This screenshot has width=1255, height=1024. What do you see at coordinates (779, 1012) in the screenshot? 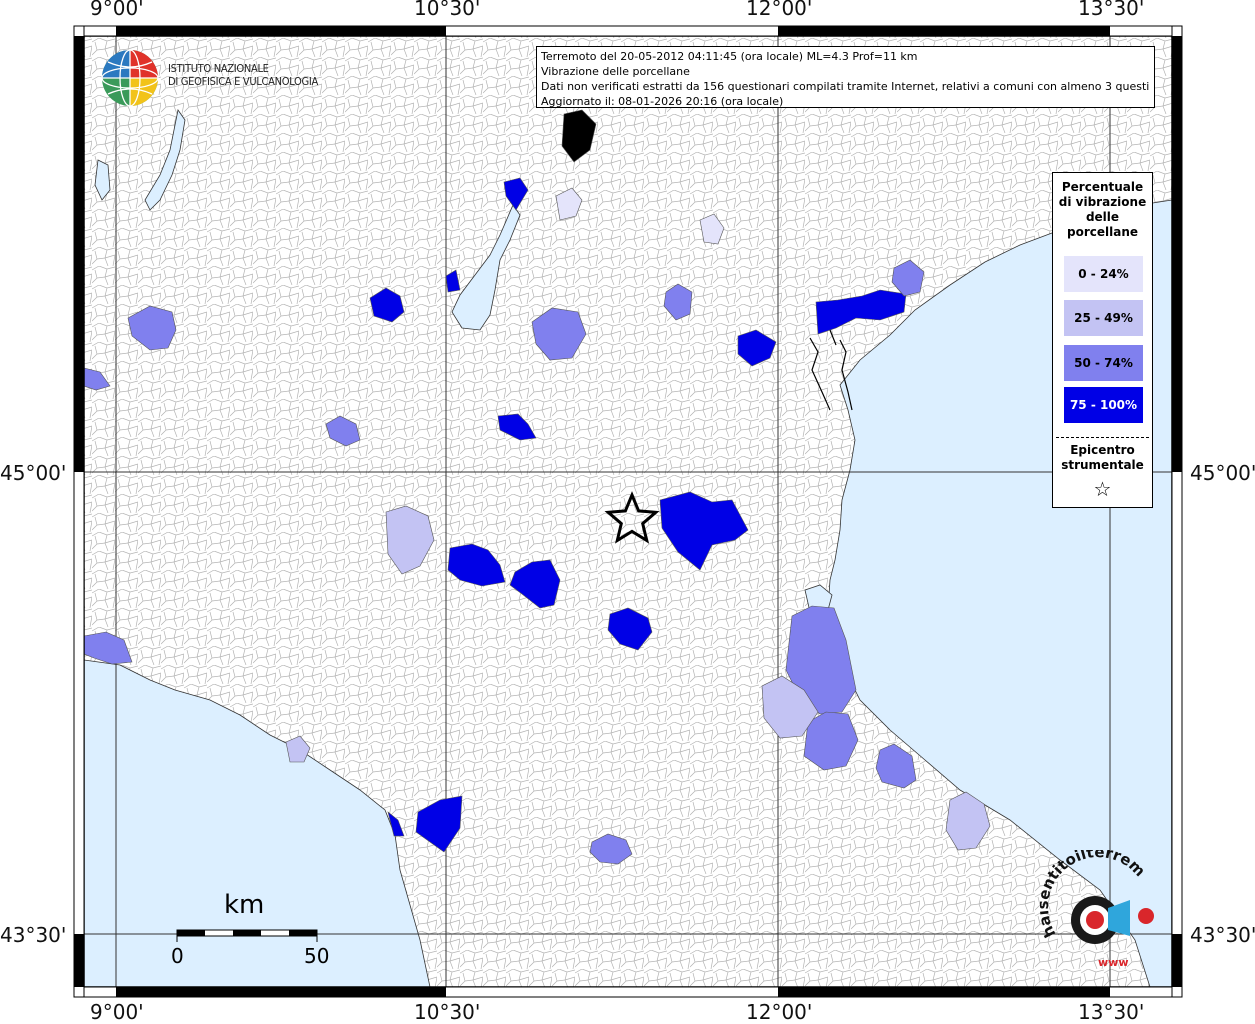
I see `lon-label-bottom-3: 12°00'` at bounding box center [779, 1012].